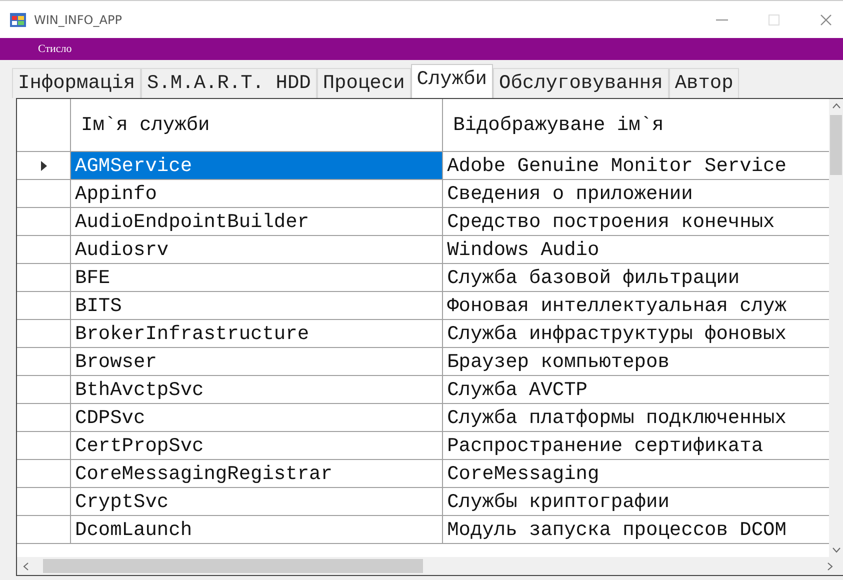 This screenshot has height=580, width=843. What do you see at coordinates (257, 193) in the screenshot?
I see `table-cell: Appinfo` at bounding box center [257, 193].